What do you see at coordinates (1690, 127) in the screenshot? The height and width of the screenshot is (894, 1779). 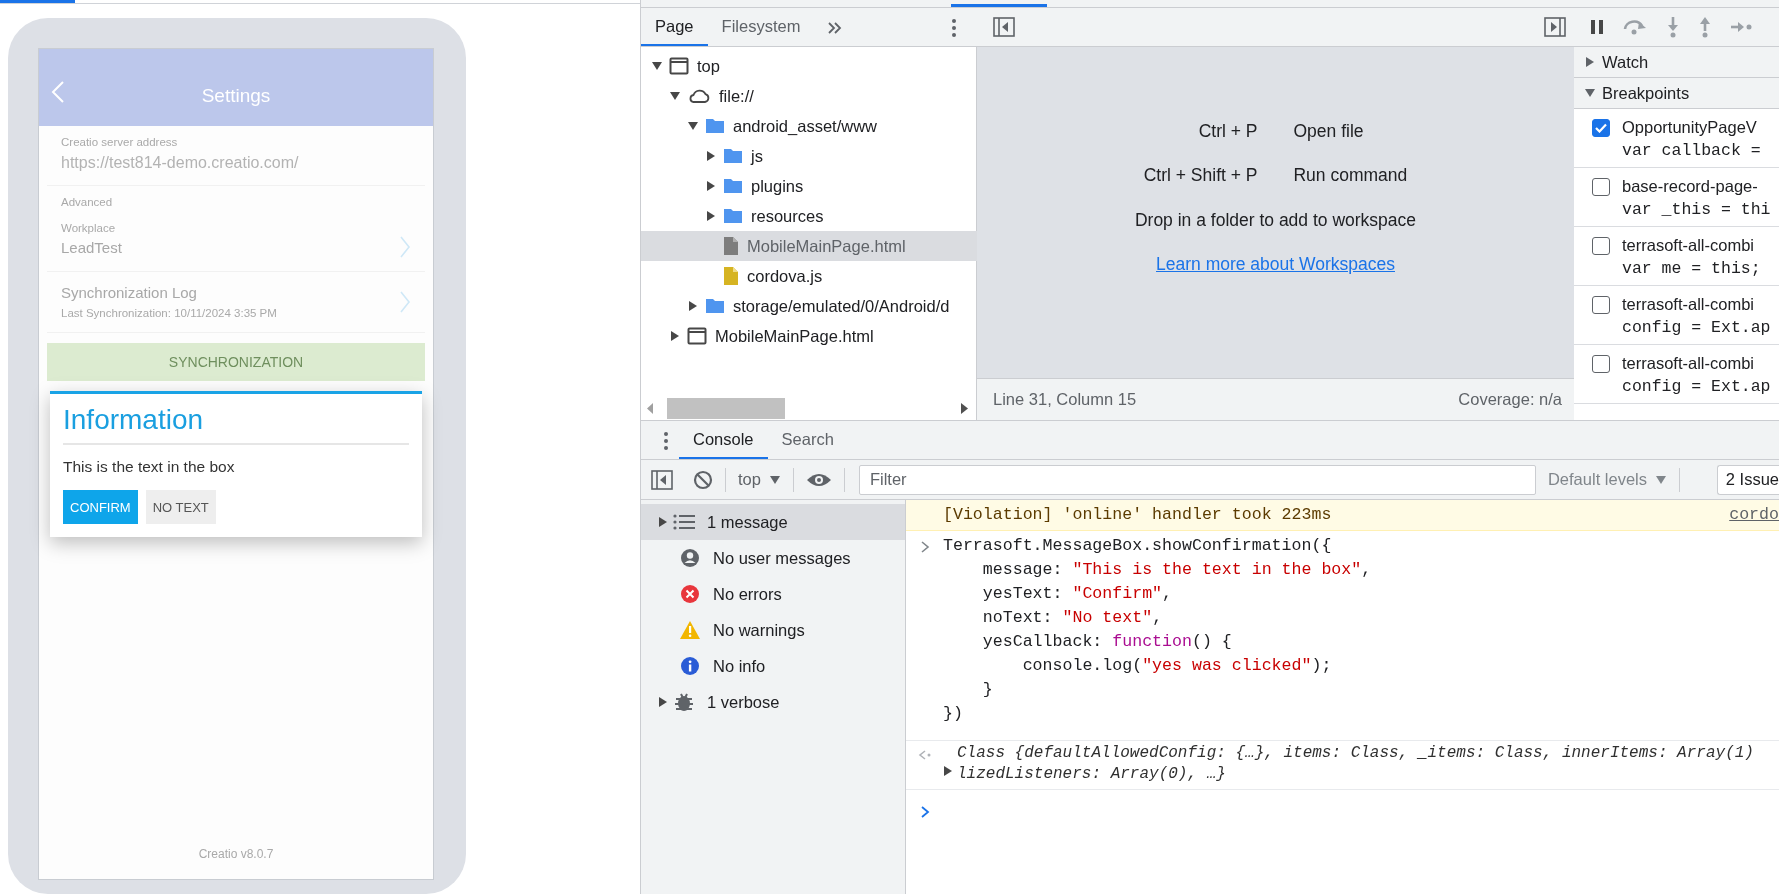 I see `breakpoint-file: OpportunityPageV` at bounding box center [1690, 127].